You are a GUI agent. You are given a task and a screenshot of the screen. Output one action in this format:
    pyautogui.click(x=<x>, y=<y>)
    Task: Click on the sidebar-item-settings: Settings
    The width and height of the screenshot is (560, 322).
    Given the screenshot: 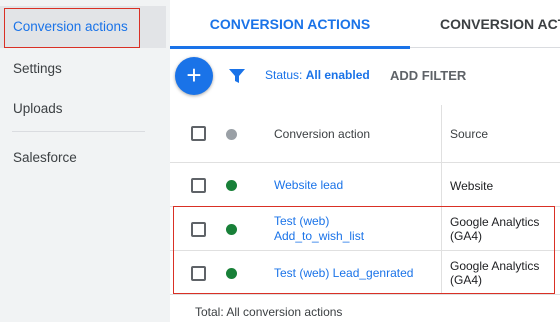 What is the action you would take?
    pyautogui.click(x=83, y=69)
    